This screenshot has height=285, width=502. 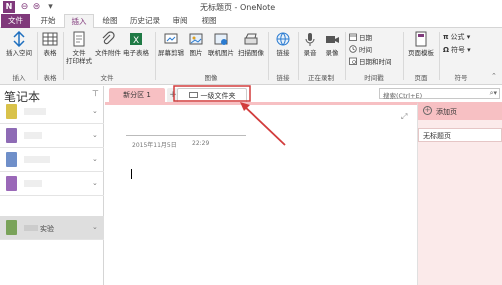 I want to click on collapse-ribbon-icon: ⌃, so click(x=494, y=76).